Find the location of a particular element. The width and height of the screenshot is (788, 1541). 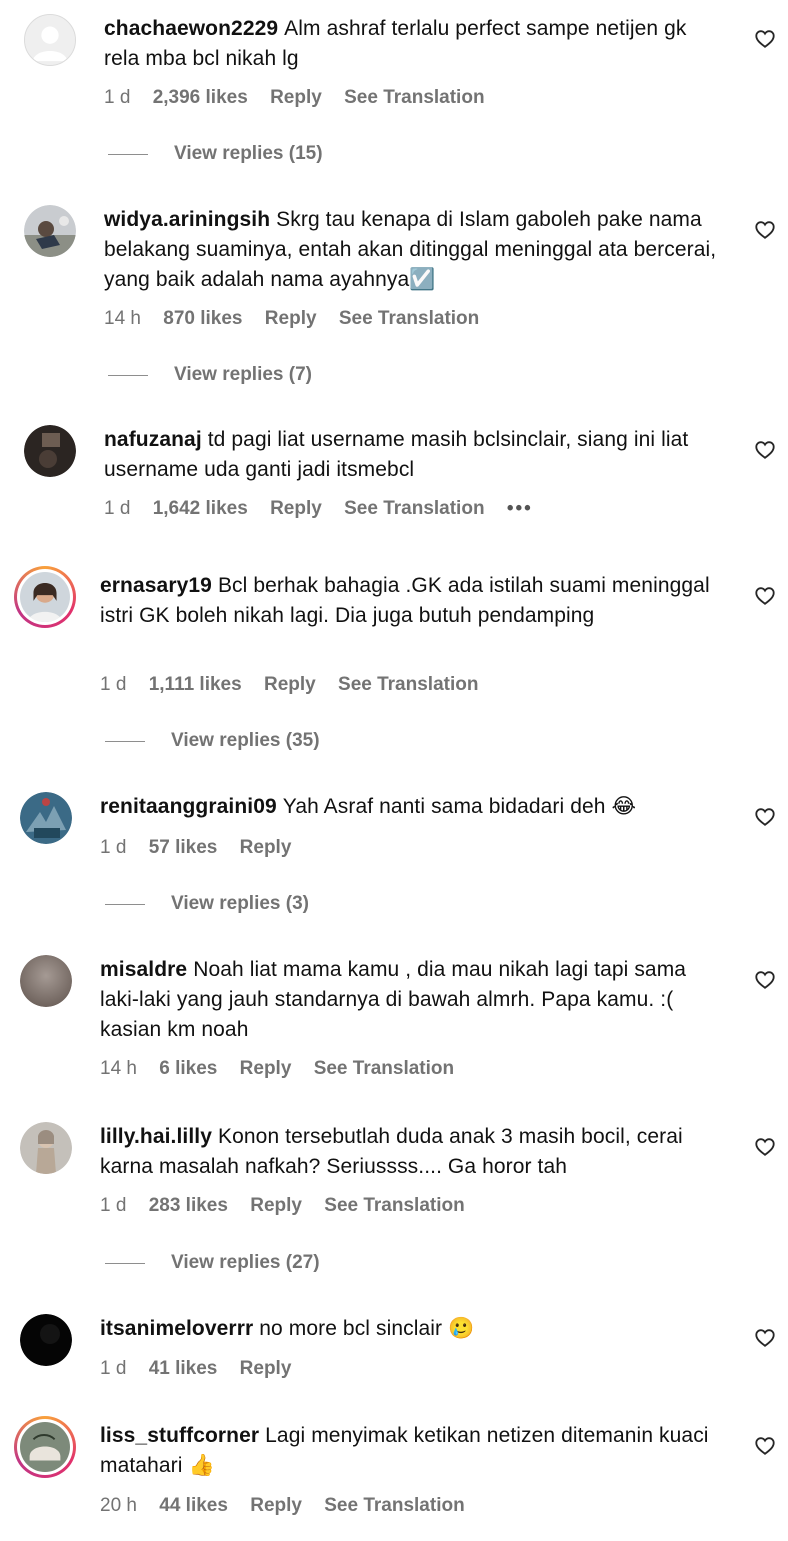

comment-username: ernasary19 is located at coordinates (156, 585).